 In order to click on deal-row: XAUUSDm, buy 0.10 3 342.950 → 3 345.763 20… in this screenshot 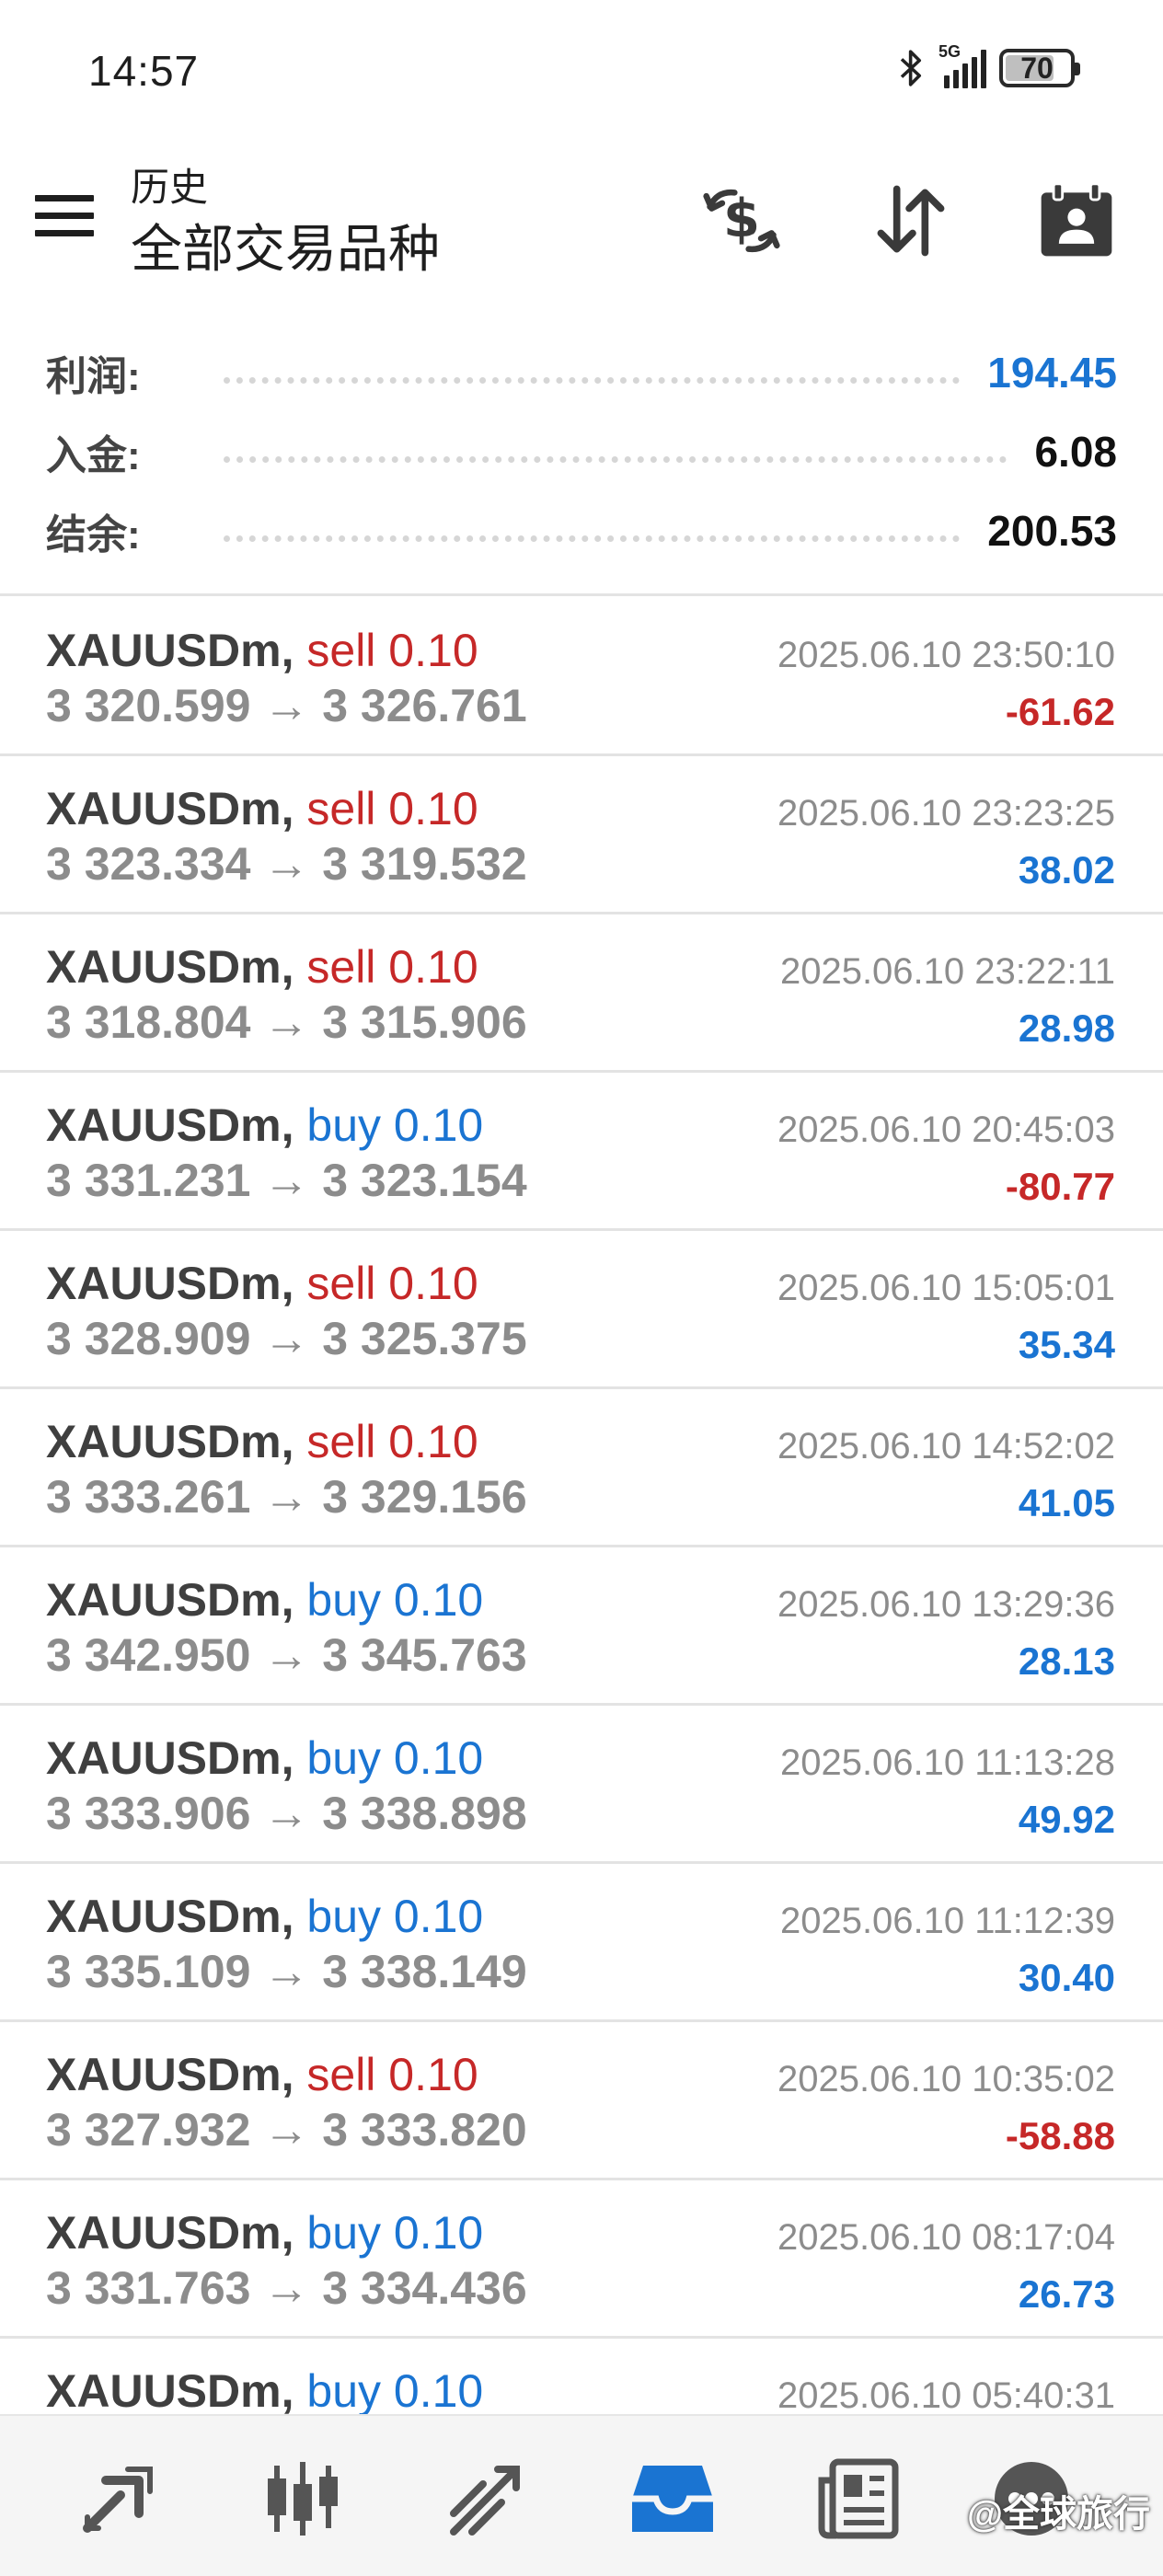, I will do `click(581, 1626)`.